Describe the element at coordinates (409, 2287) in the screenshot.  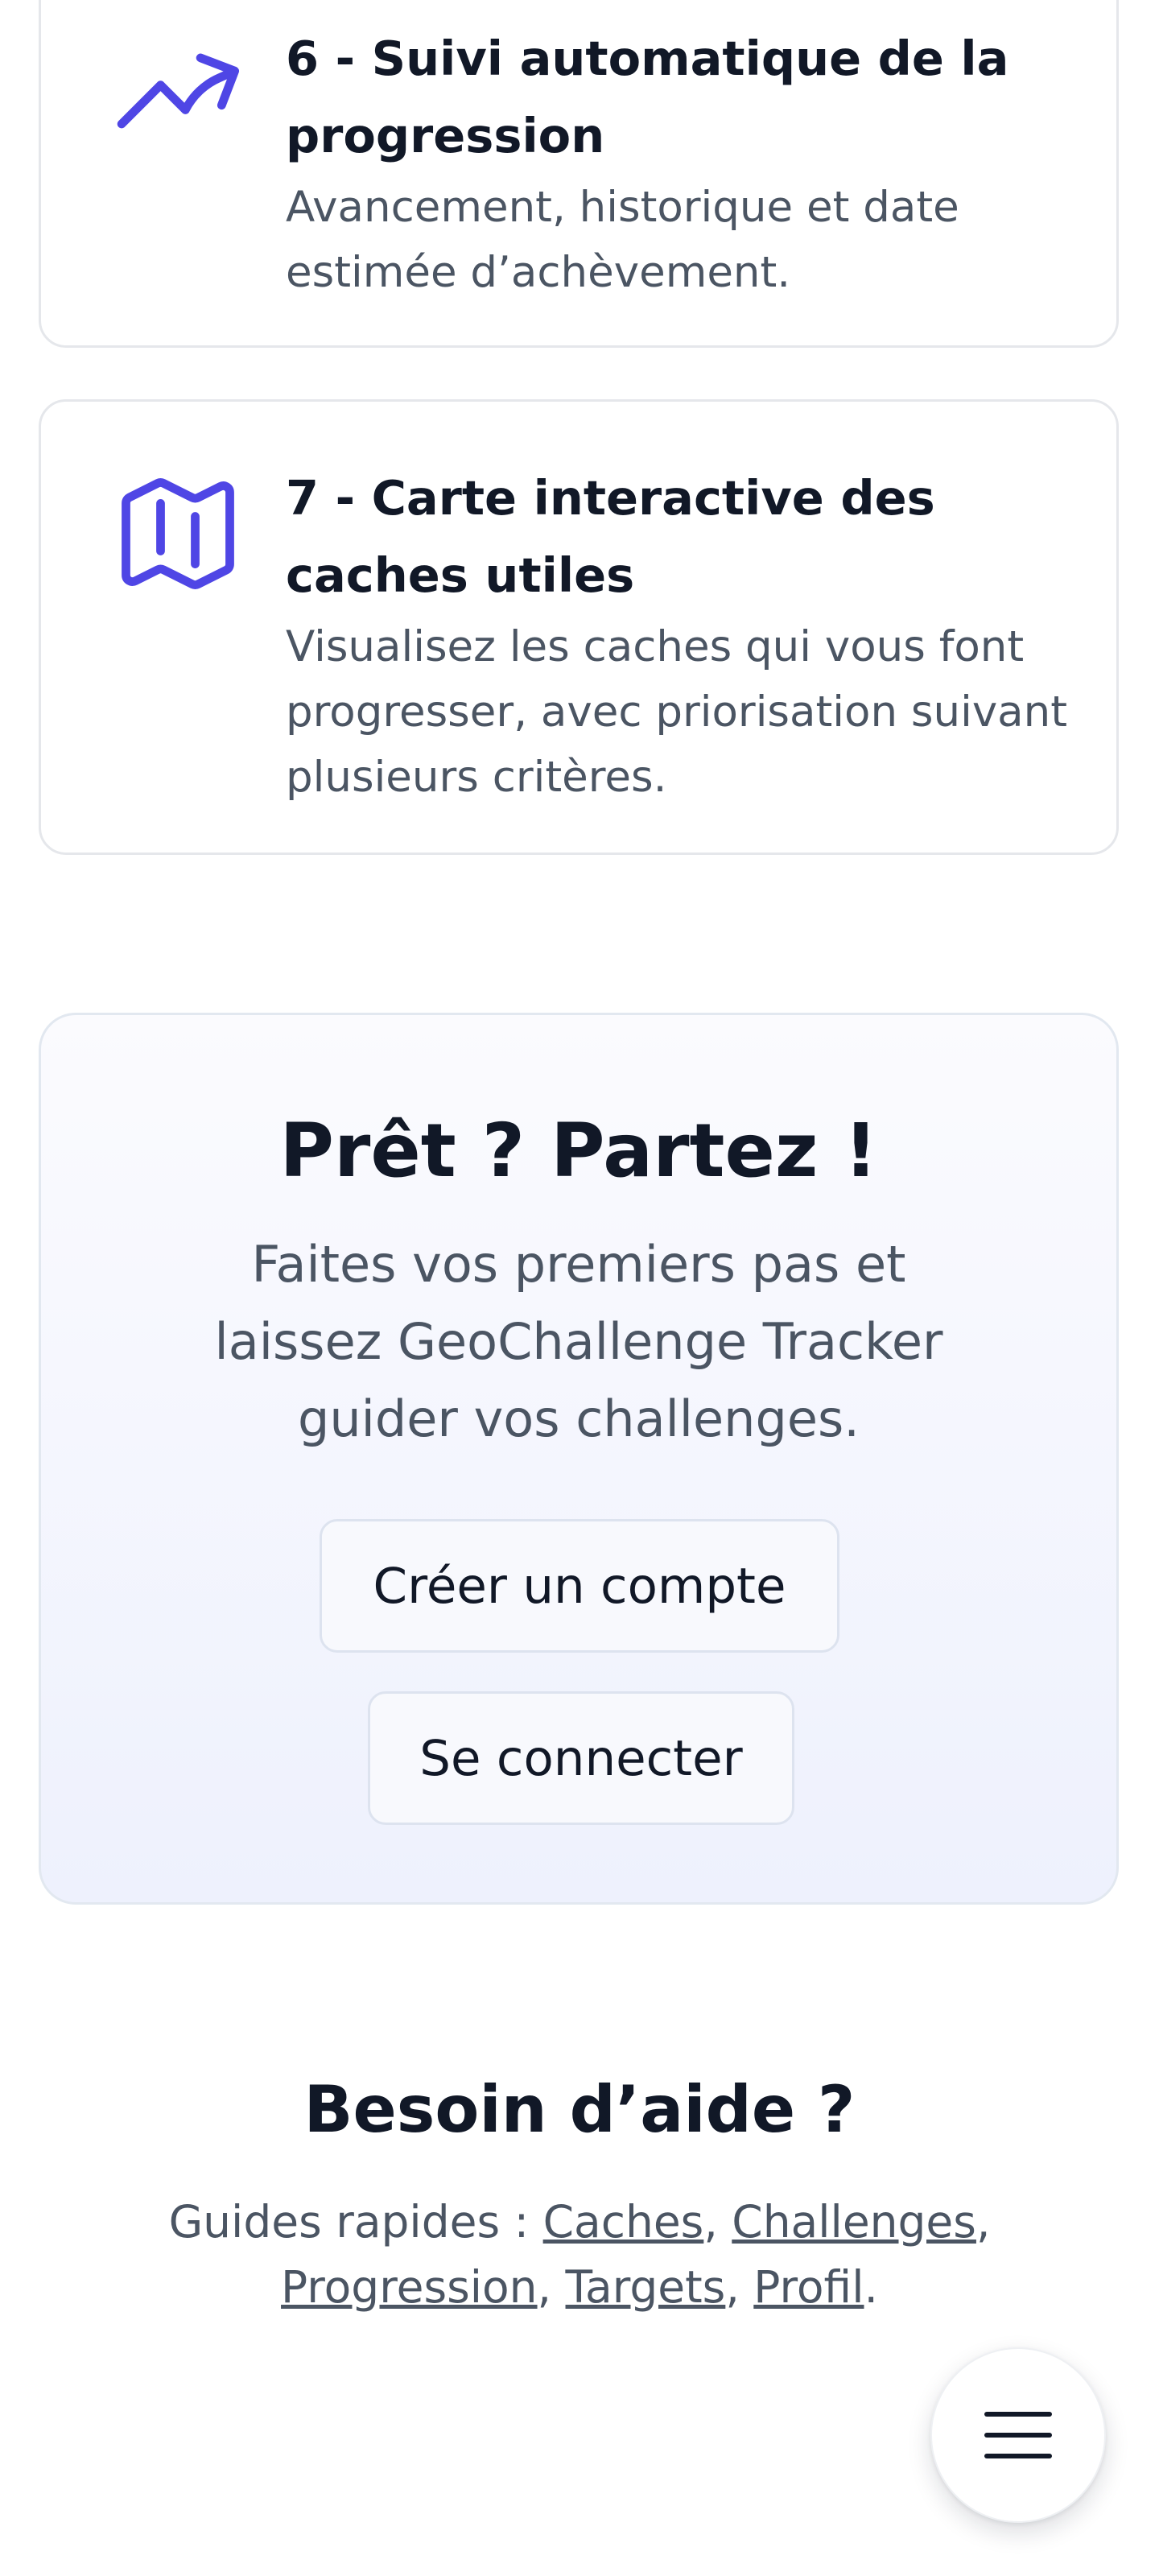
I see `guide-link-progression: Progression` at that location.